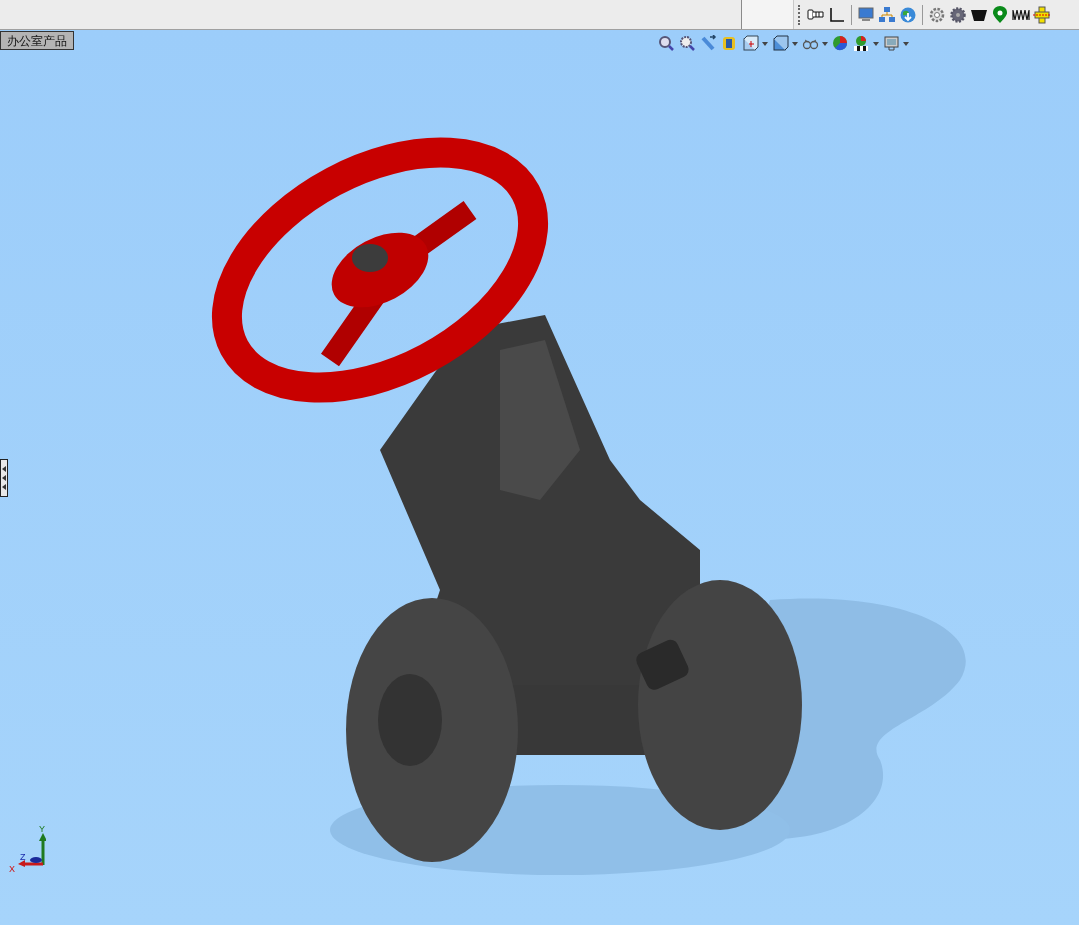 This screenshot has height=925, width=1079. I want to click on zoom-area-icon, so click(687, 43).